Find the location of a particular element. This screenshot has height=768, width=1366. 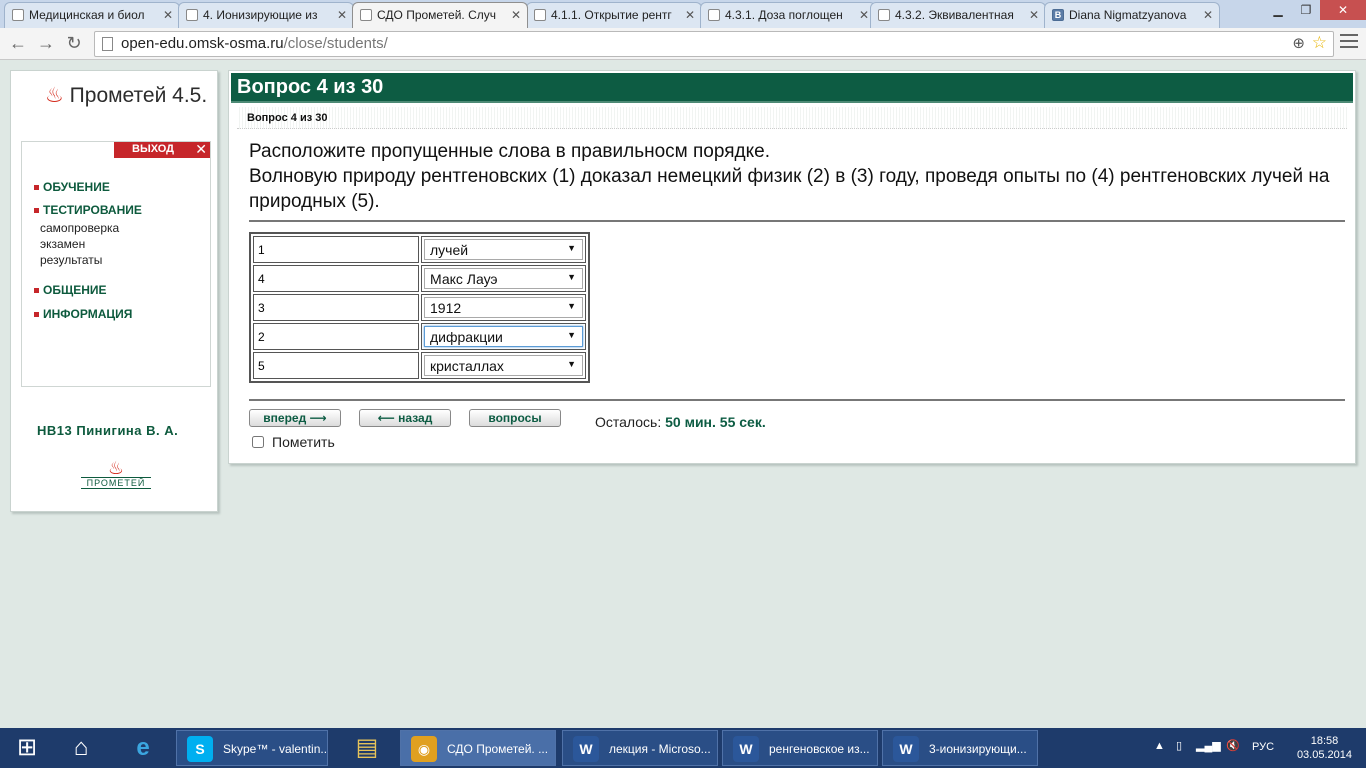

window-controls: ▁ ❐ ✕ is located at coordinates (1315, 10).